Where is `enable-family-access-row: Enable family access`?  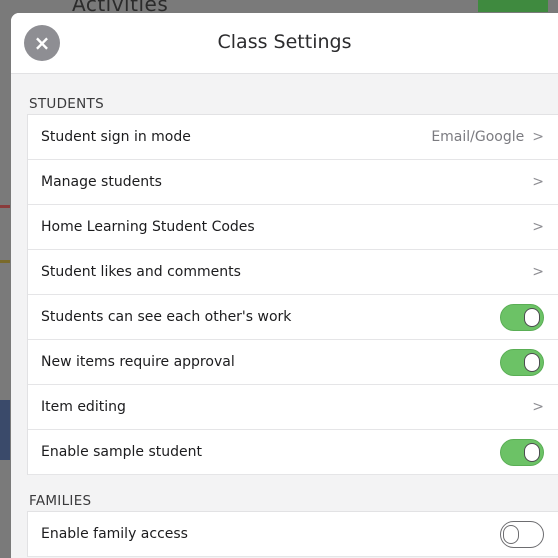
enable-family-access-row: Enable family access is located at coordinates (293, 534).